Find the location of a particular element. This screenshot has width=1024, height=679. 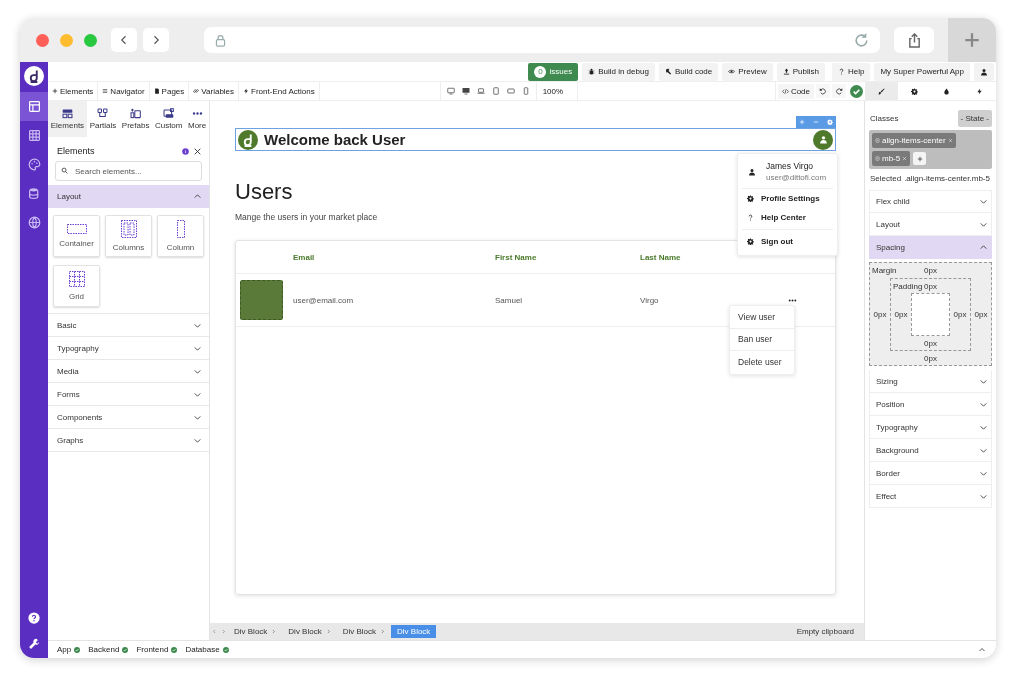

element-tile: Container is located at coordinates (76, 236).